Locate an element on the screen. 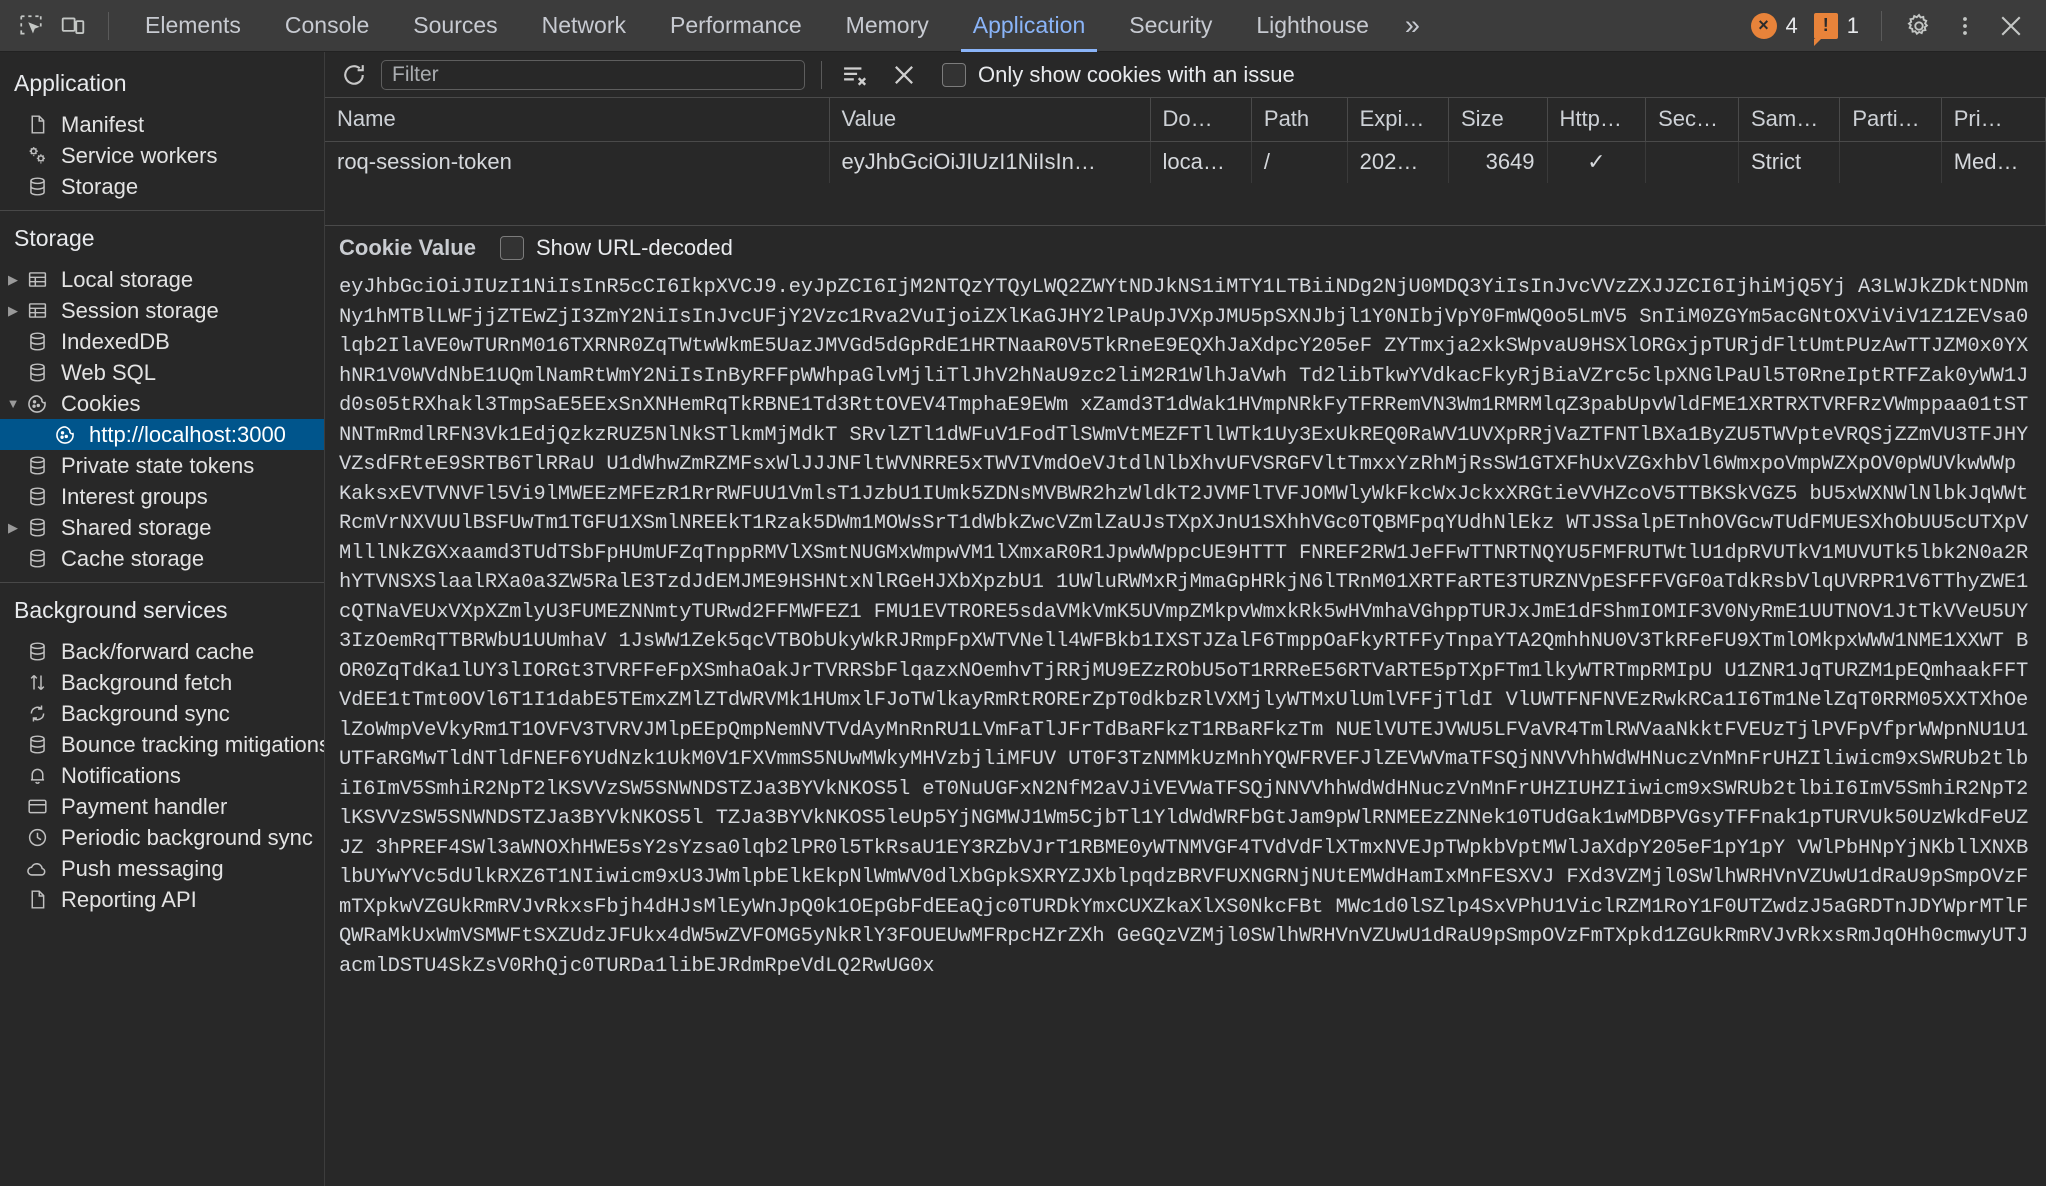 Image resolution: width=2046 pixels, height=1186 pixels. sidebar-item-label: Storage is located at coordinates (100, 186).